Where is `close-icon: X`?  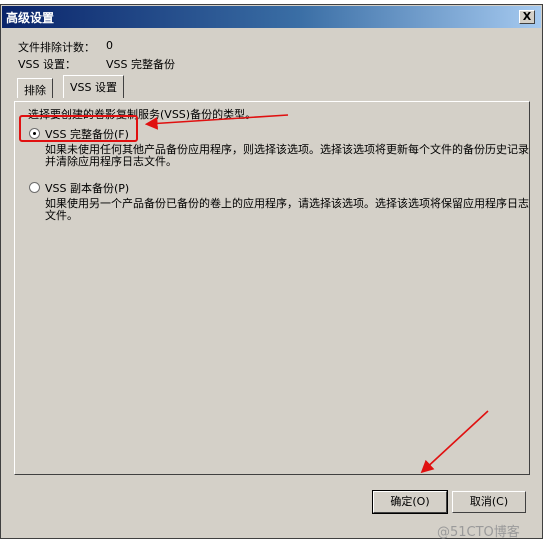
close-icon: X is located at coordinates (527, 16).